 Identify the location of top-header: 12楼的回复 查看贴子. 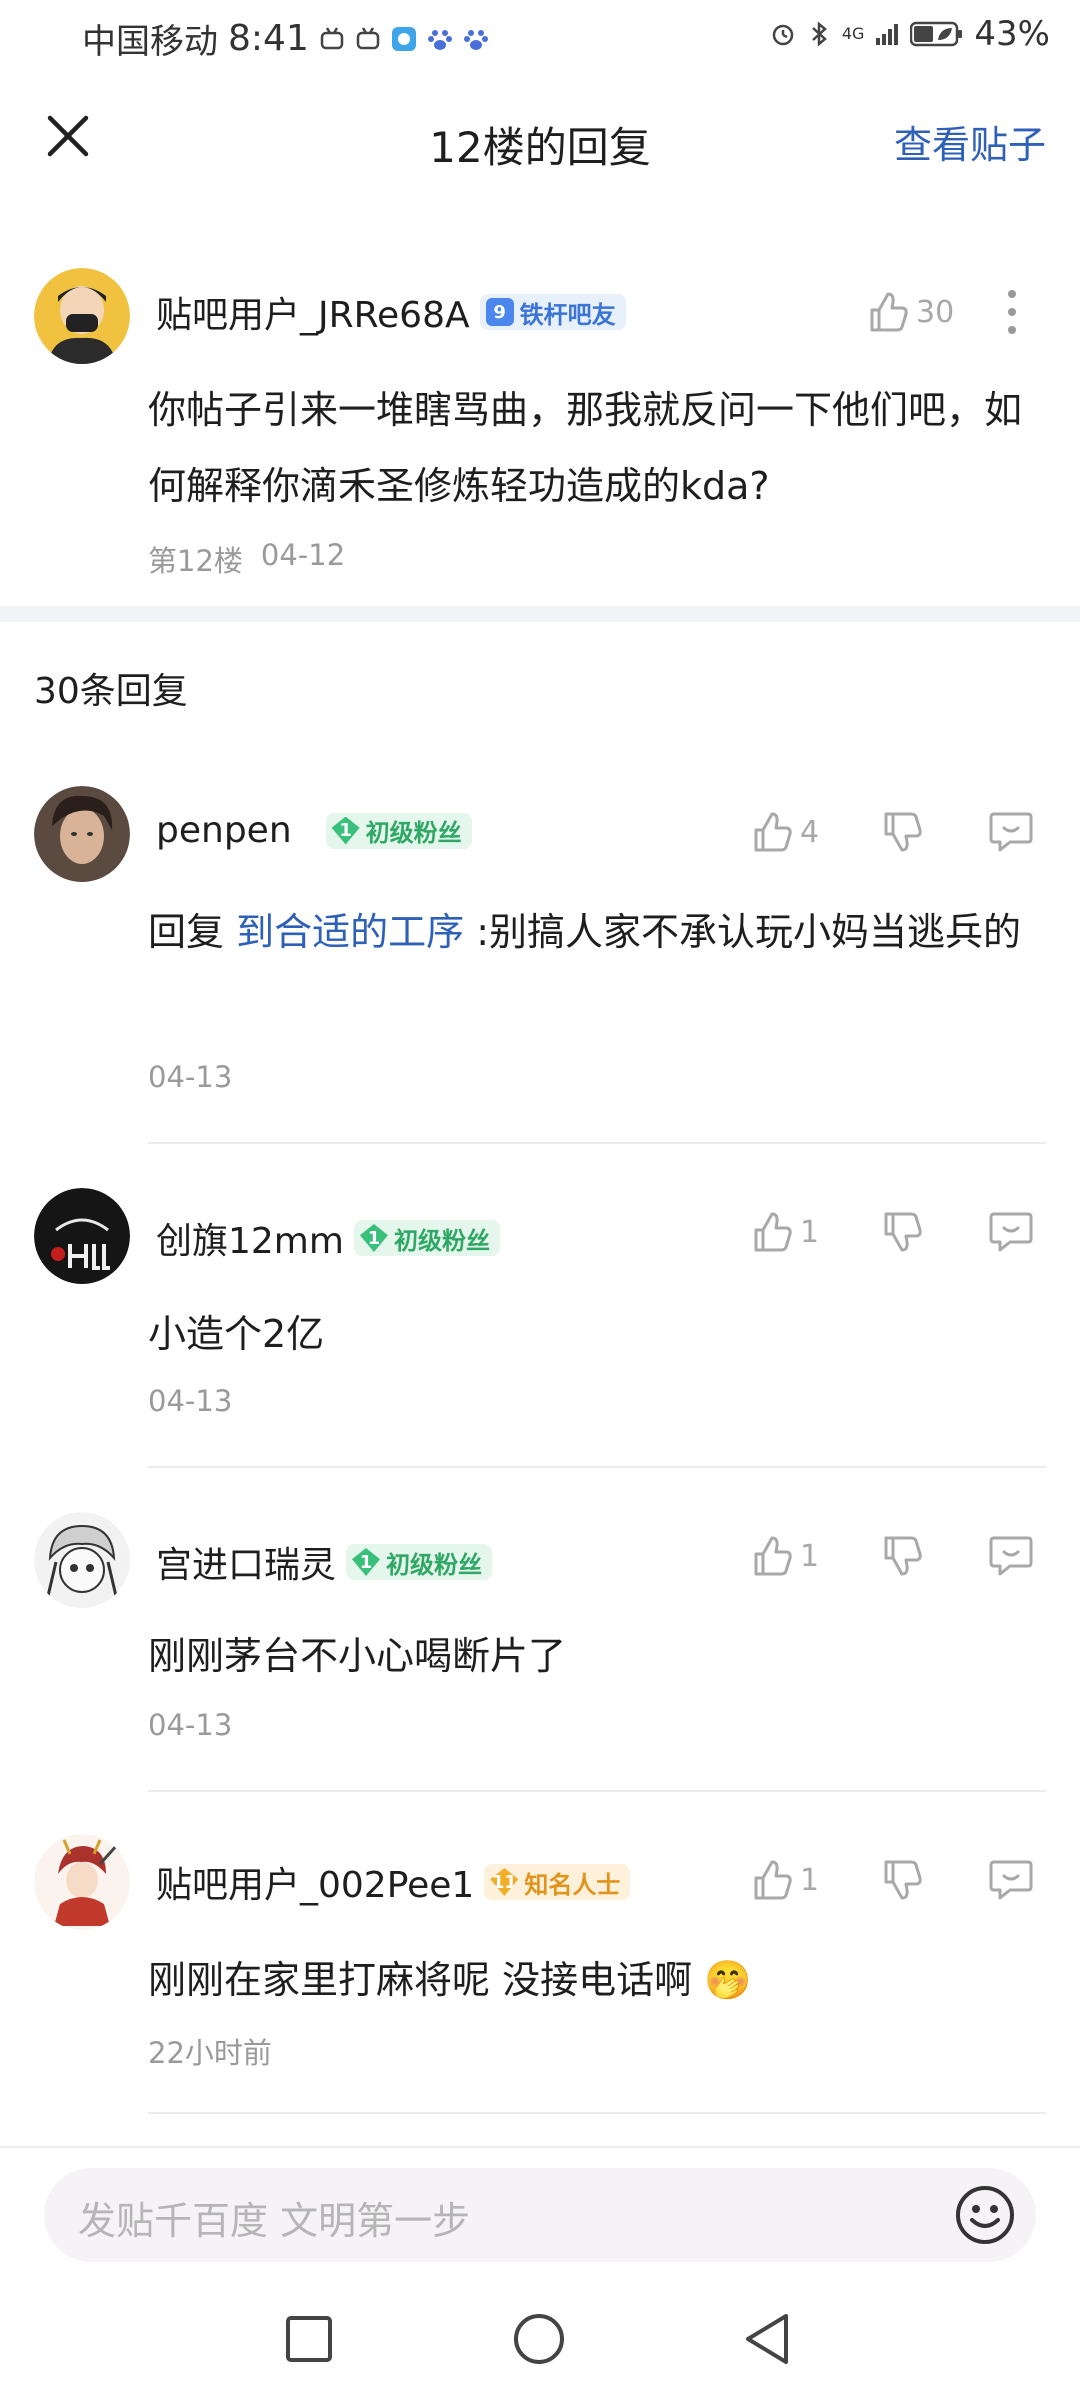
(540, 140).